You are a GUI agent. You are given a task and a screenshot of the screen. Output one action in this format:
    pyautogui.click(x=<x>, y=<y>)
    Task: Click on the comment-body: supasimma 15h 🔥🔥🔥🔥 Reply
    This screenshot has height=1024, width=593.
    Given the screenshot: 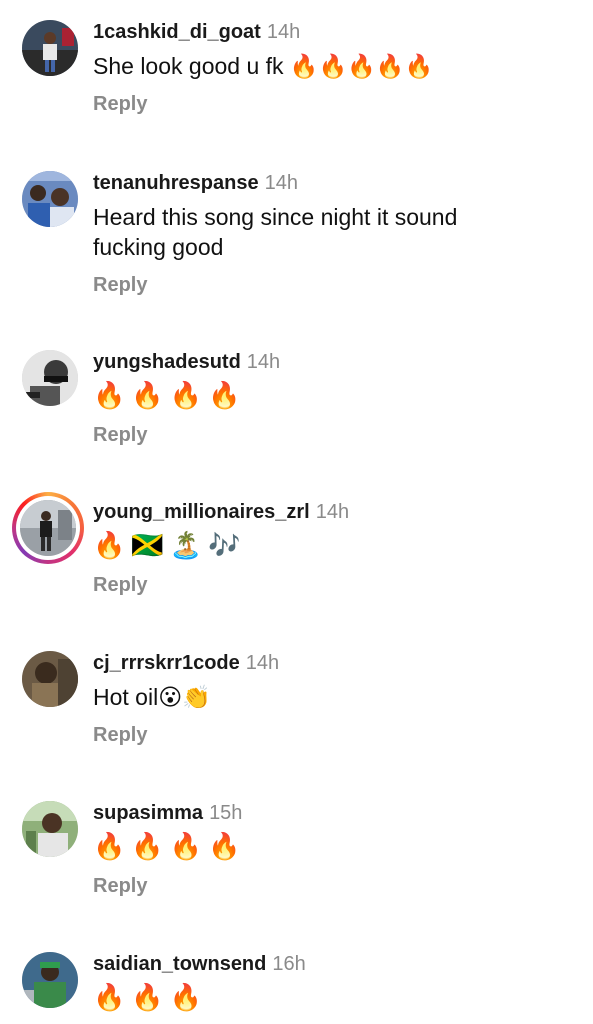 What is the action you would take?
    pyautogui.click(x=333, y=849)
    